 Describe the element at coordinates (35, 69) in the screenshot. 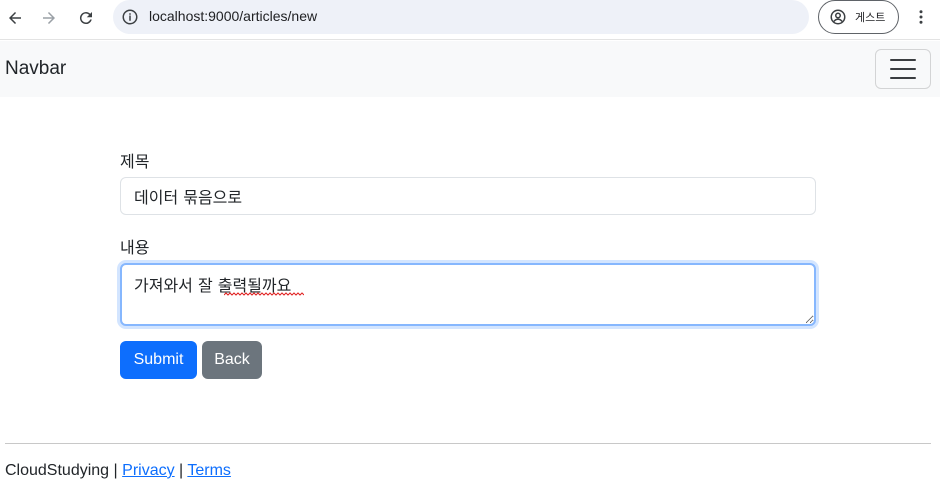

I see `navbar-brand: Navbar` at that location.